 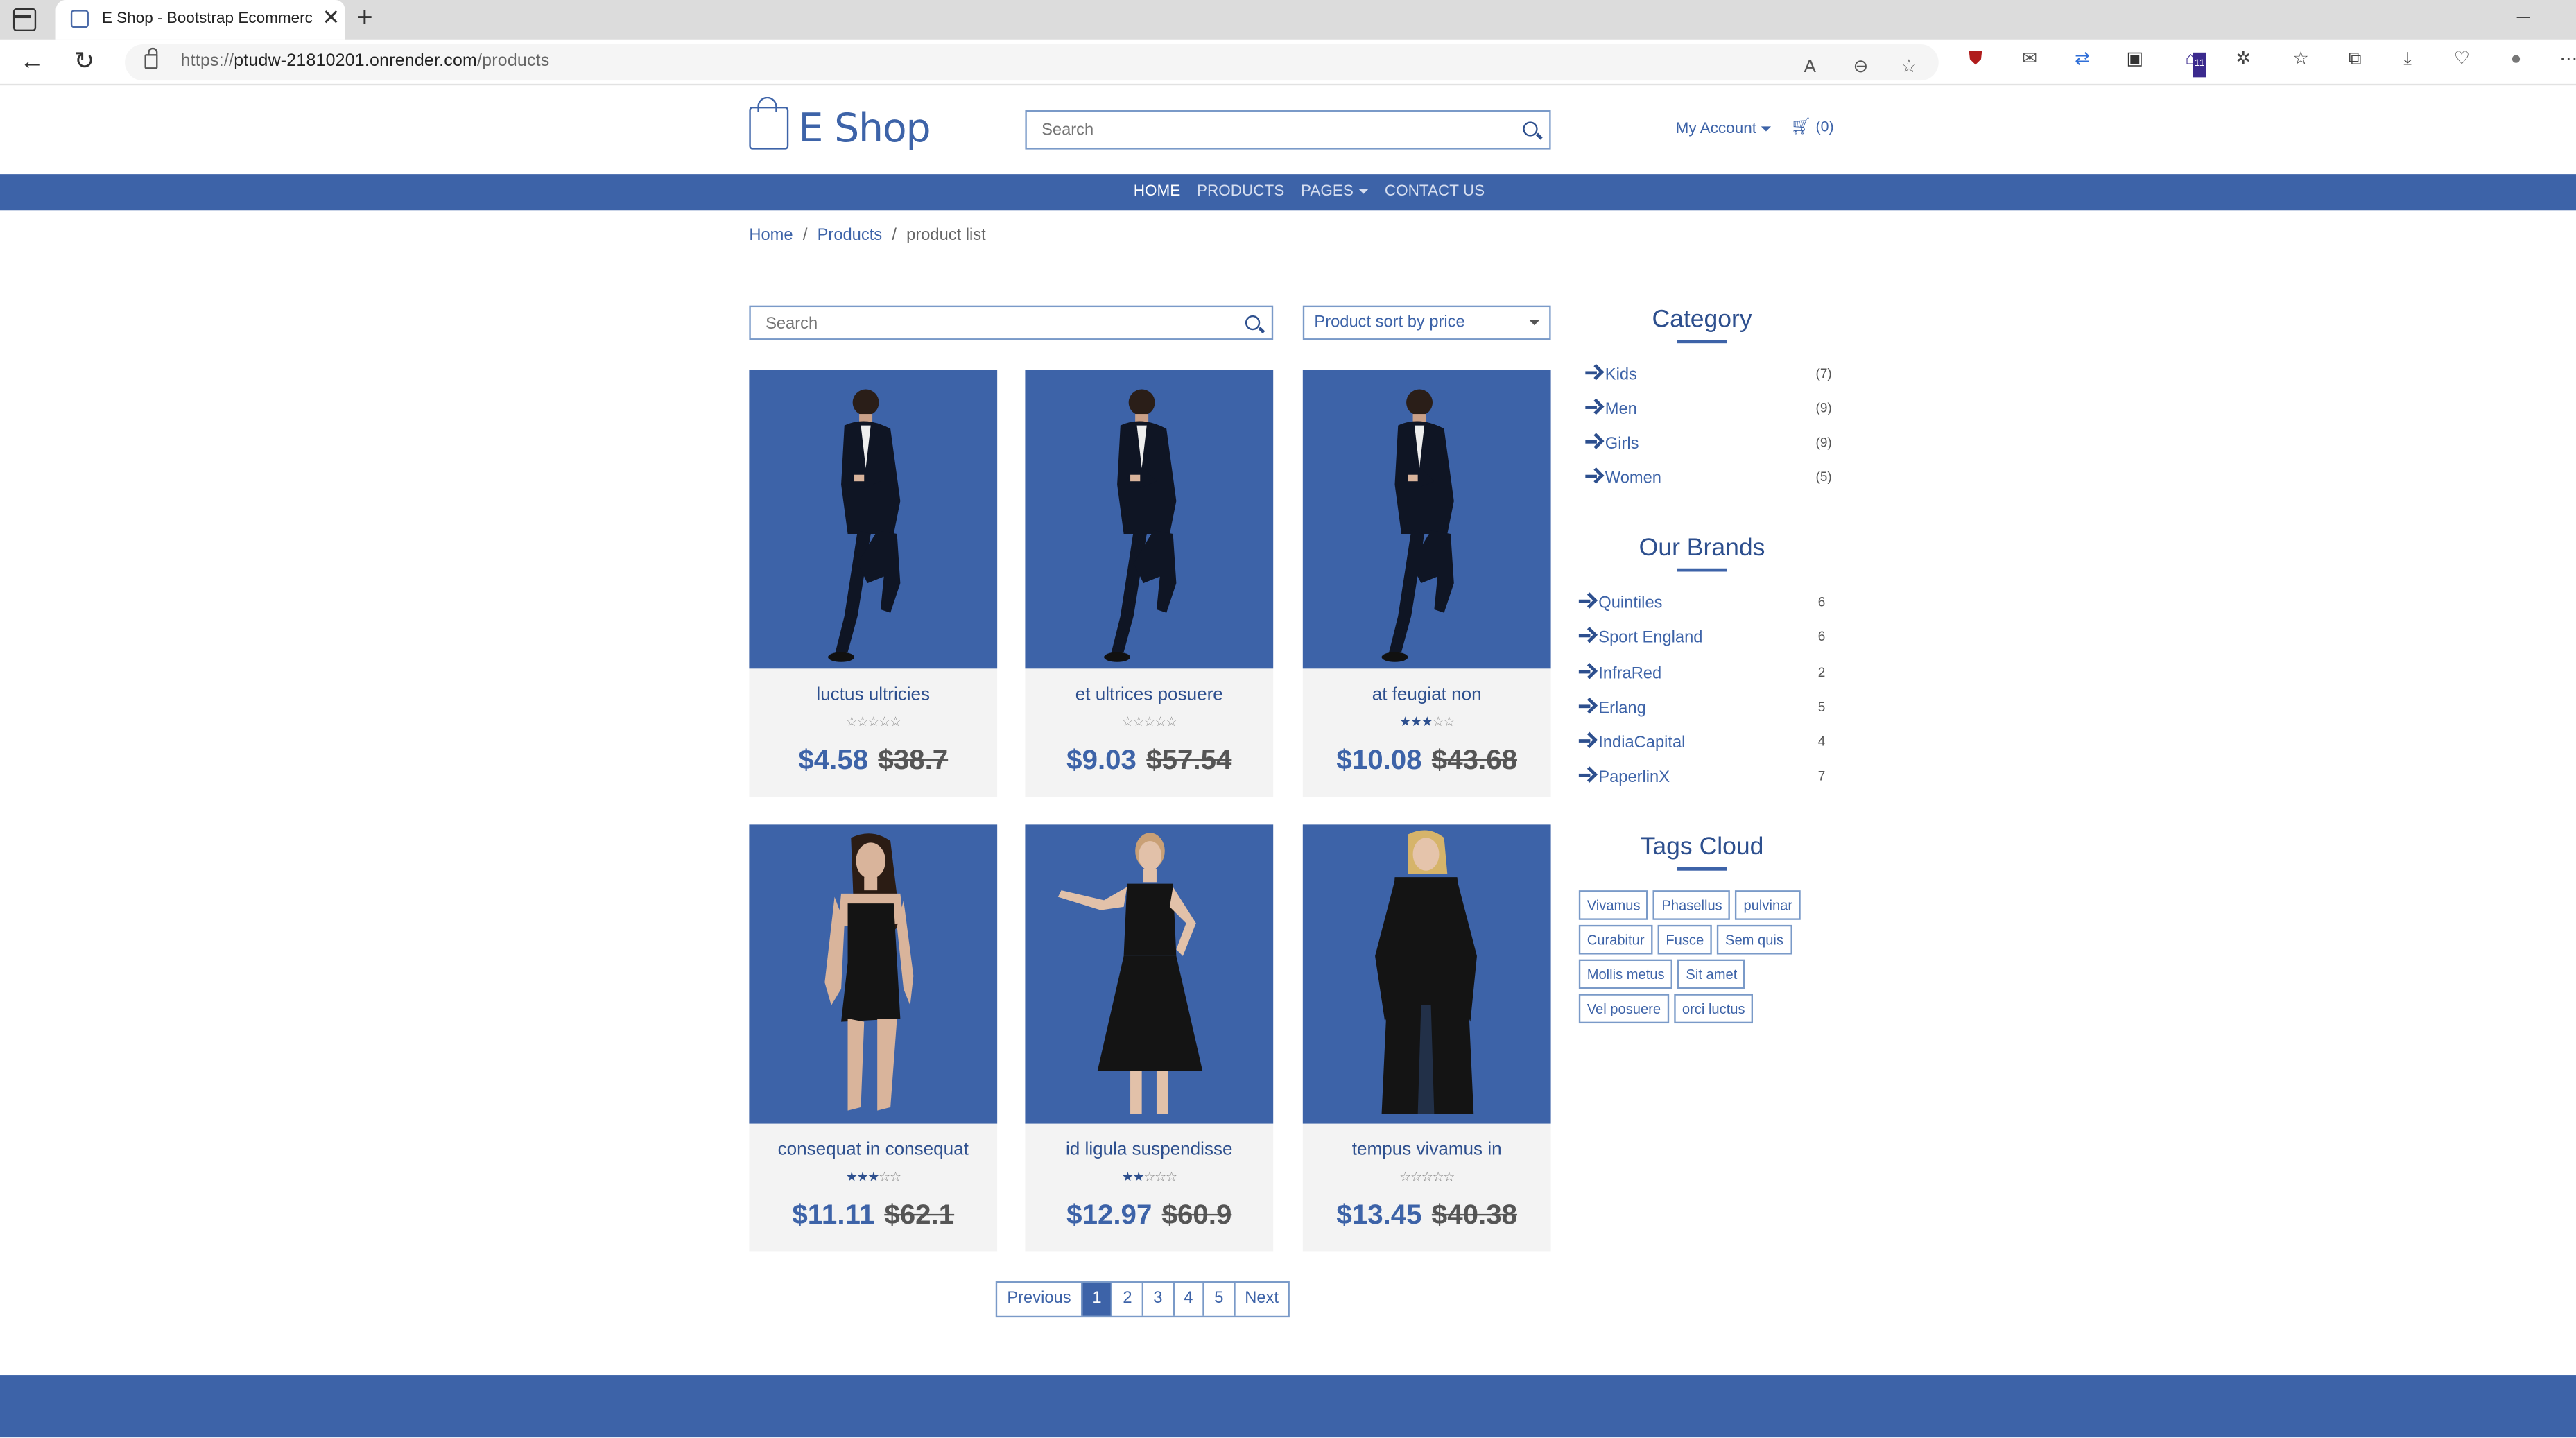 I want to click on back-icon: ←, so click(x=31, y=62).